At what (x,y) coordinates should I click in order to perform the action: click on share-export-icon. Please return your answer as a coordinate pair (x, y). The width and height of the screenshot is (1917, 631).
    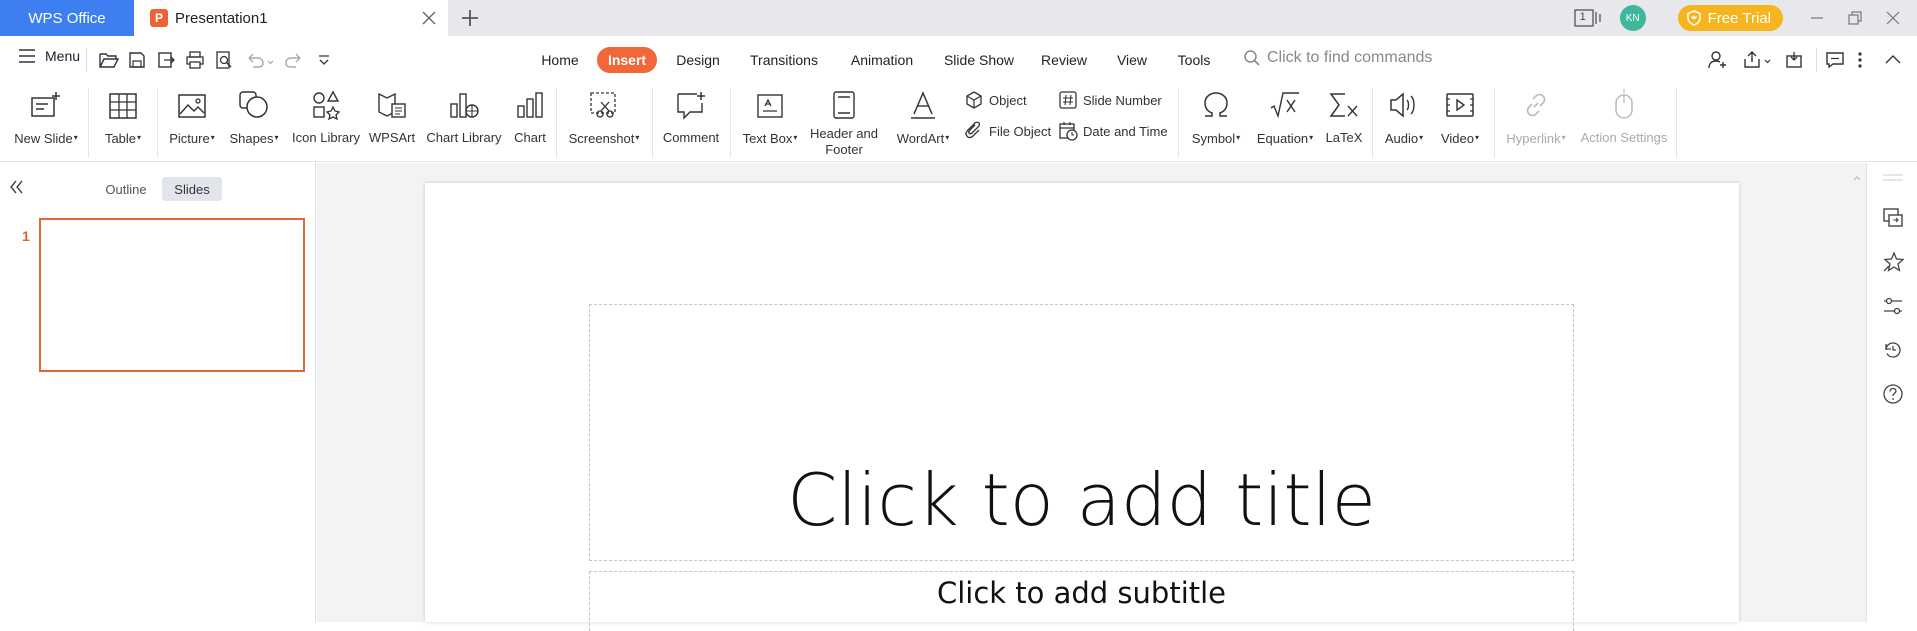
    Looking at the image, I should click on (1758, 60).